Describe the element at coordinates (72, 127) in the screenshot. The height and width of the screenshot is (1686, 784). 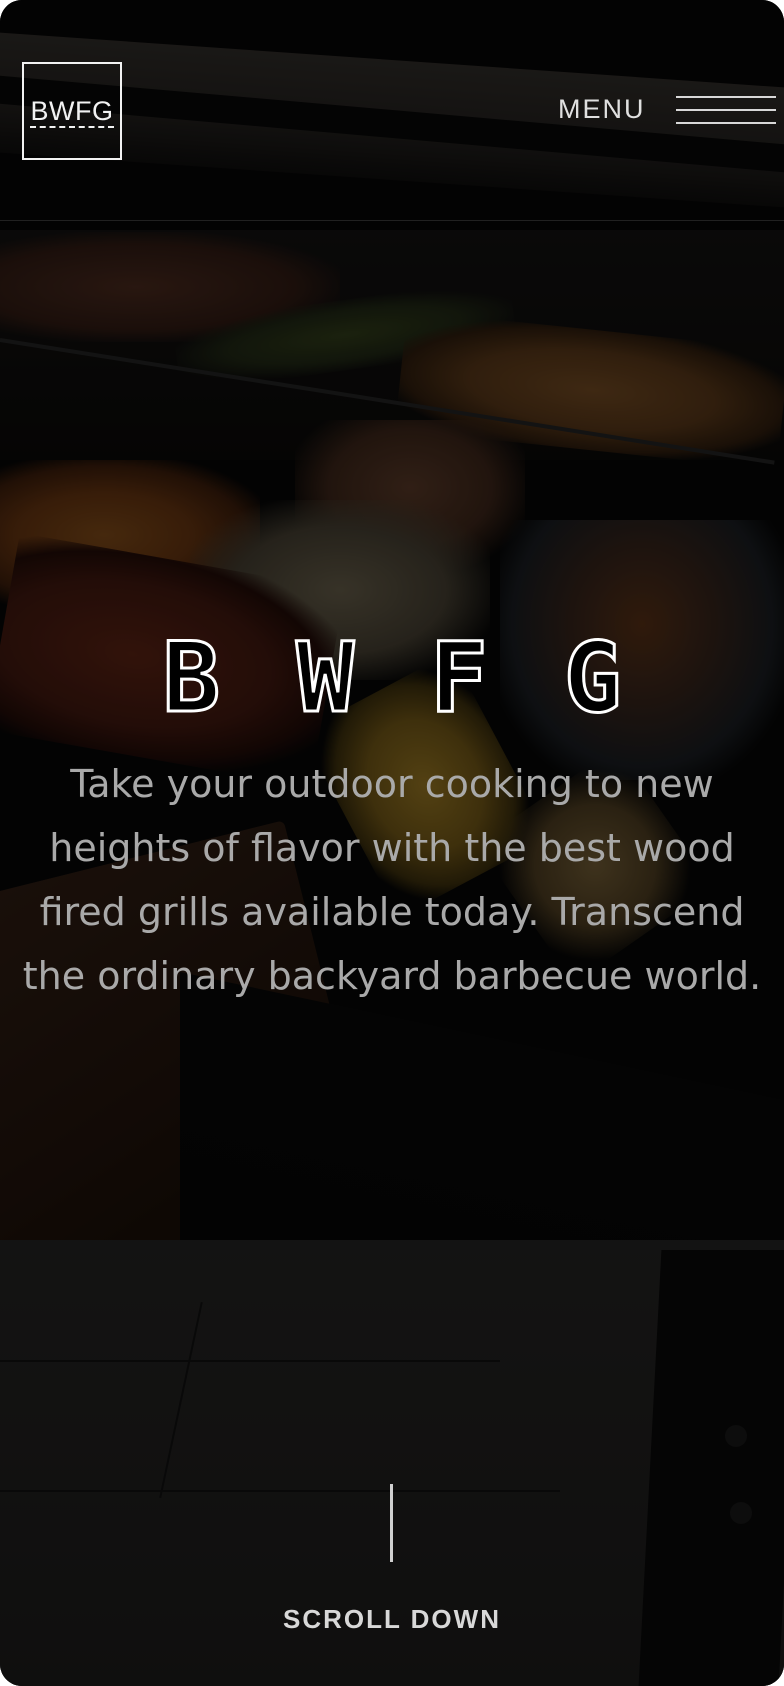
I see `logo-underline` at that location.